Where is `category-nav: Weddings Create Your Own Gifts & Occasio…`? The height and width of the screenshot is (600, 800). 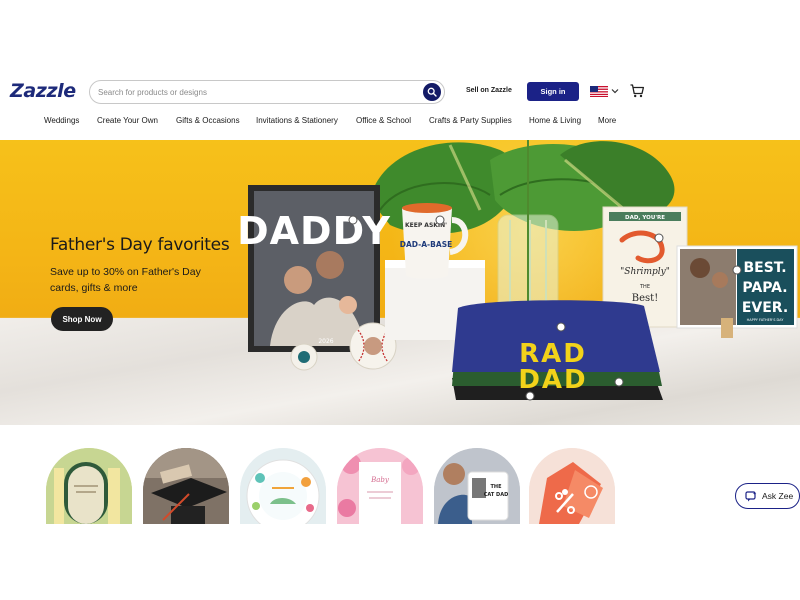
category-nav: Weddings Create Your Own Gifts & Occasio… is located at coordinates (400, 123).